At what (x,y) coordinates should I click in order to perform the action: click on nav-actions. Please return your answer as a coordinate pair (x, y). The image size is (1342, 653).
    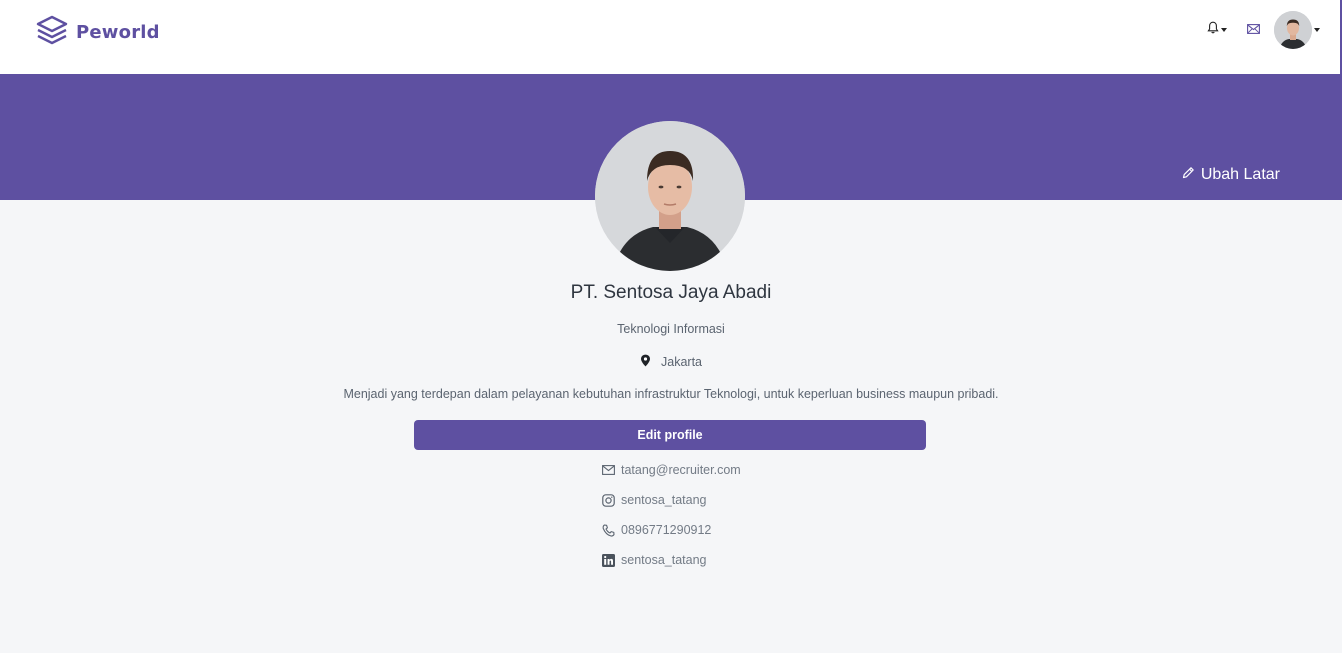
    Looking at the image, I should click on (1263, 30).